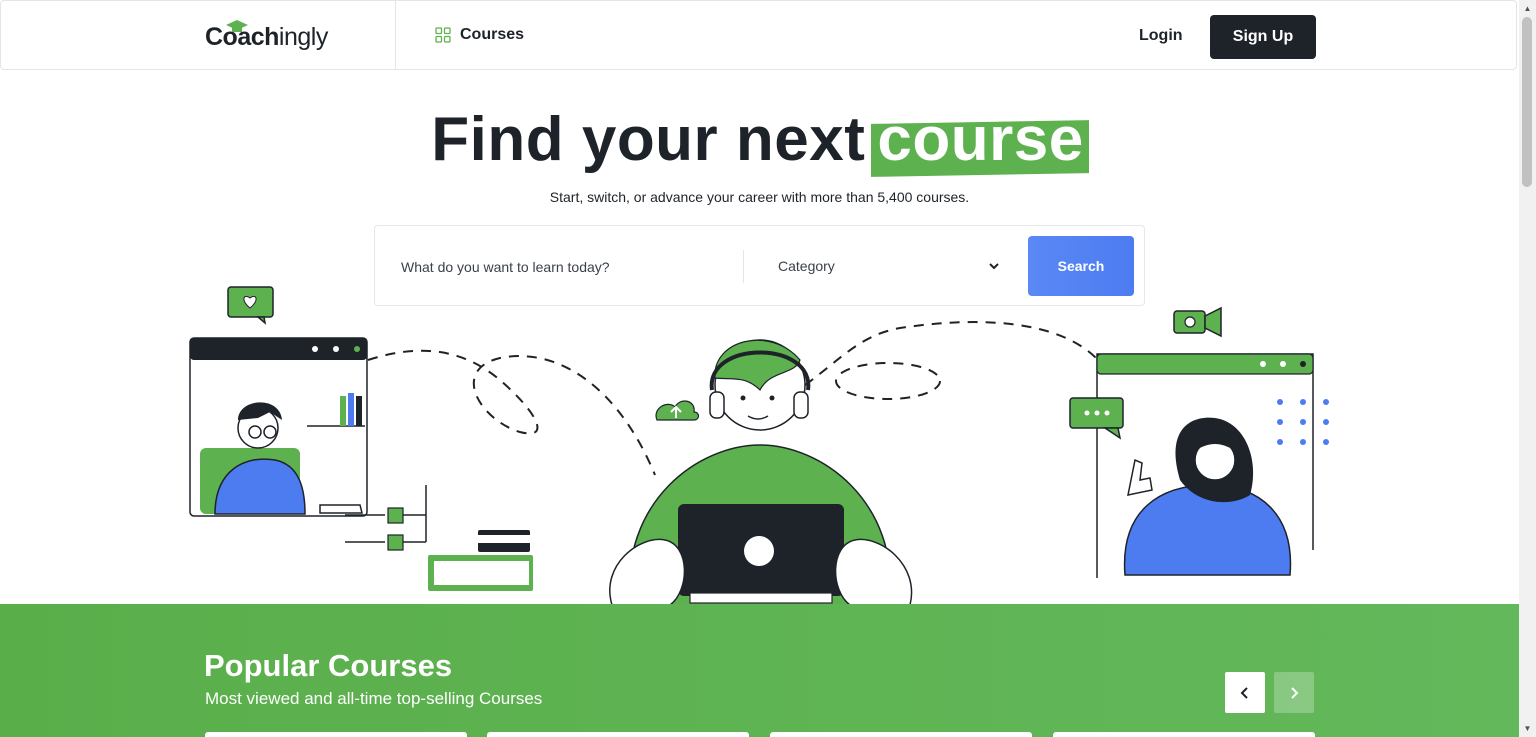 This screenshot has width=1536, height=737. I want to click on video-camera-icon, so click(1197, 322).